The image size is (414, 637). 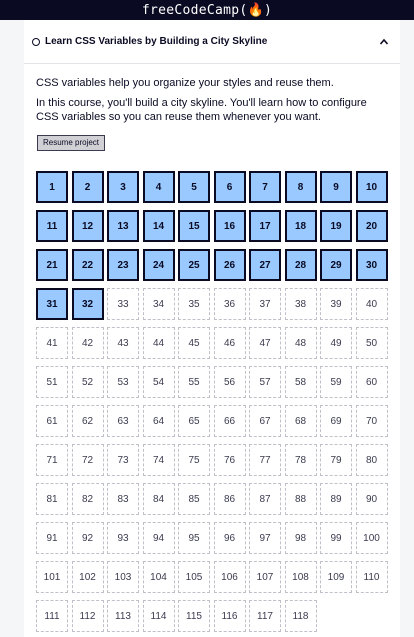 What do you see at coordinates (336, 538) in the screenshot?
I see `step-button: 99` at bounding box center [336, 538].